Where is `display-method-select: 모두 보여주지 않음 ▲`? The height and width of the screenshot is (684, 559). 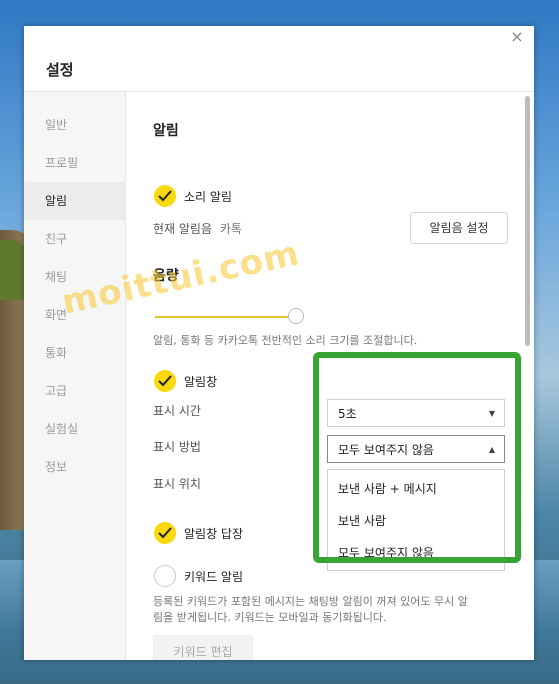 display-method-select: 모두 보여주지 않음 ▲ is located at coordinates (416, 449).